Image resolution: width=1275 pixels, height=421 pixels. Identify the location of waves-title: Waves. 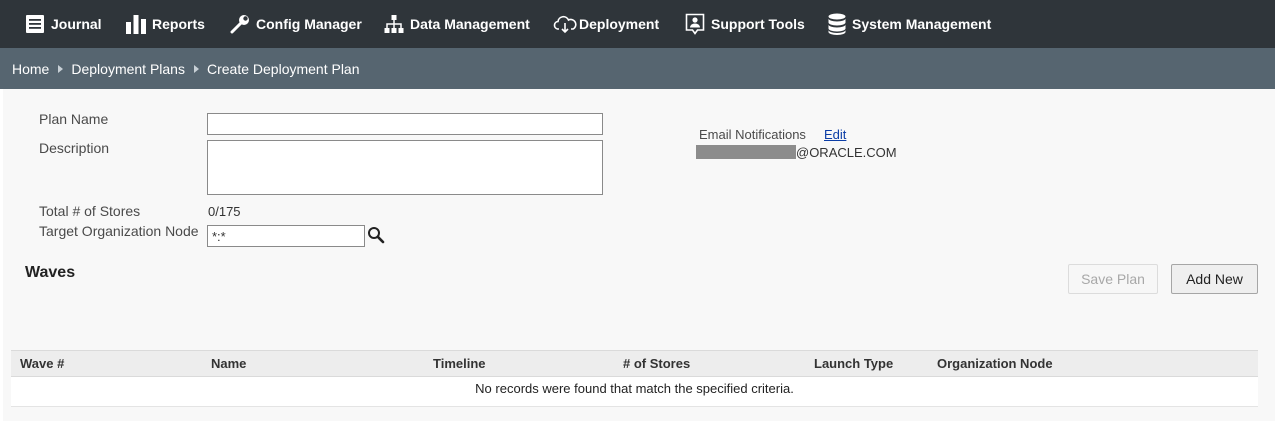
(50, 272).